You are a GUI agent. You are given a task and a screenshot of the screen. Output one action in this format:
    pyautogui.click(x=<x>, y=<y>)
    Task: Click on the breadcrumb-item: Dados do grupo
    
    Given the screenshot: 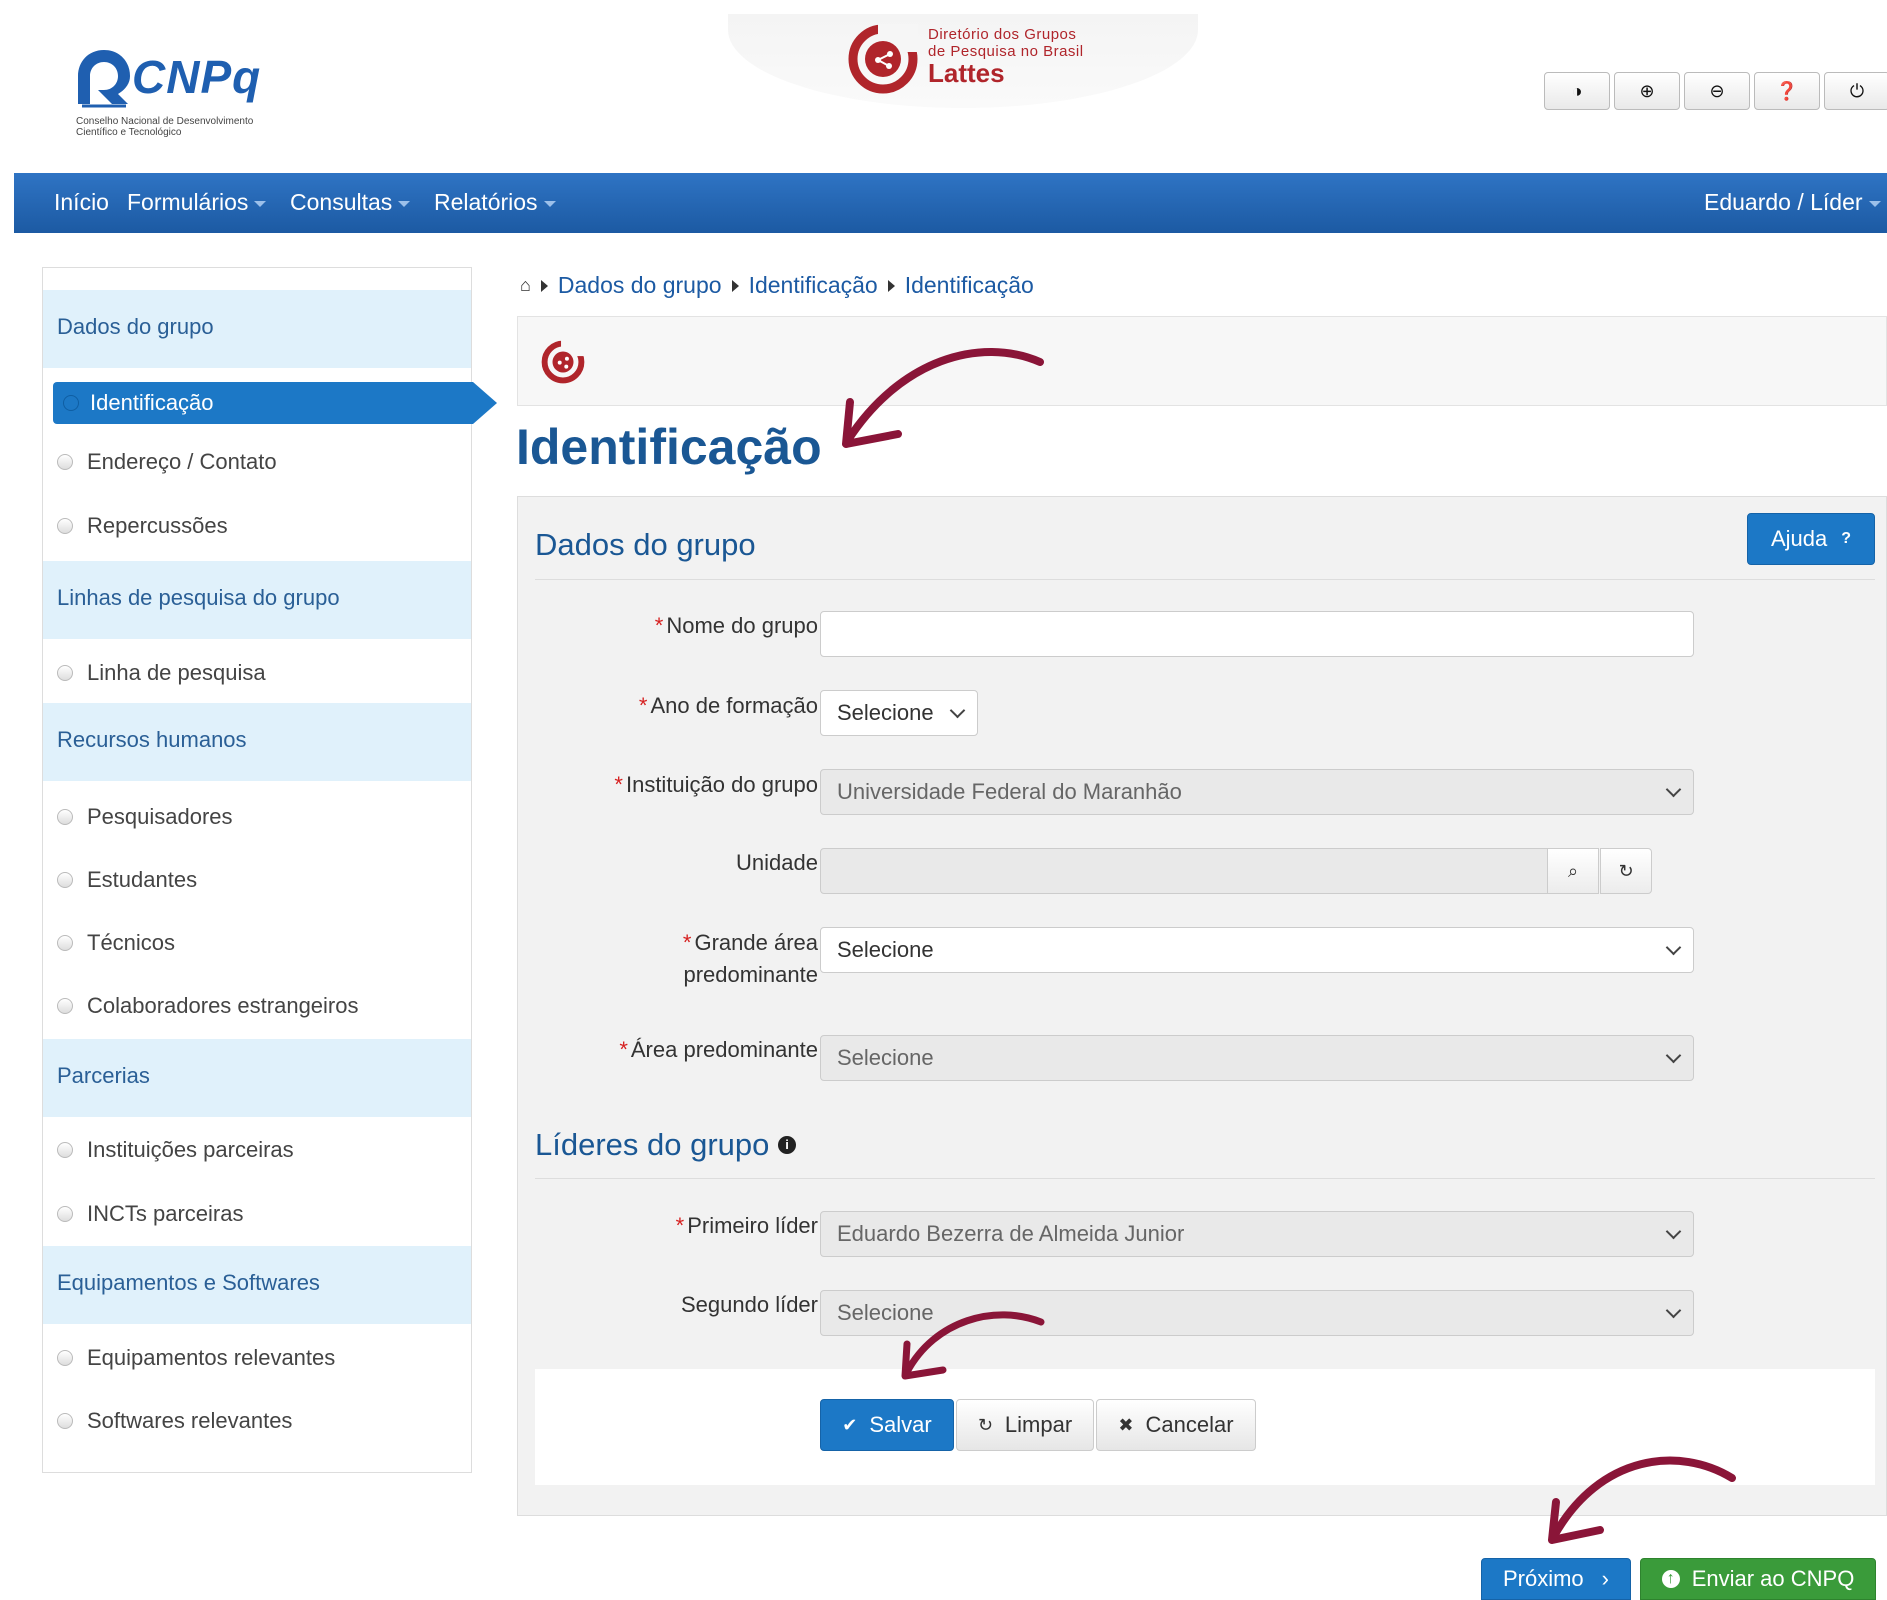 What is the action you would take?
    pyautogui.click(x=640, y=285)
    